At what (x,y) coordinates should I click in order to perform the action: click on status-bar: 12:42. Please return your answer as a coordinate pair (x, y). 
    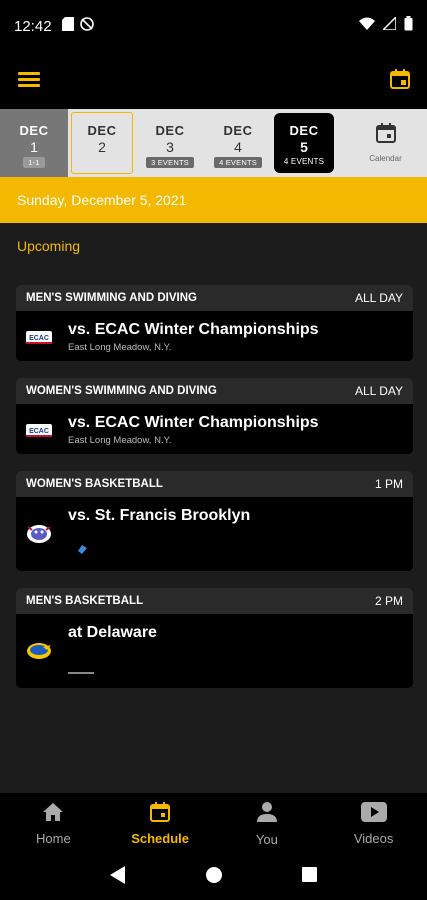
    Looking at the image, I should click on (213, 26).